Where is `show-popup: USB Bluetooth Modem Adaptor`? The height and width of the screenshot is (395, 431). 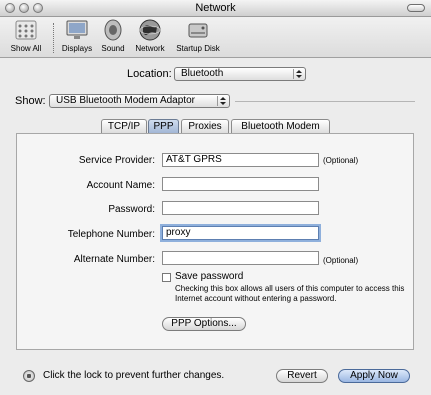
show-popup: USB Bluetooth Modem Adaptor is located at coordinates (139, 101).